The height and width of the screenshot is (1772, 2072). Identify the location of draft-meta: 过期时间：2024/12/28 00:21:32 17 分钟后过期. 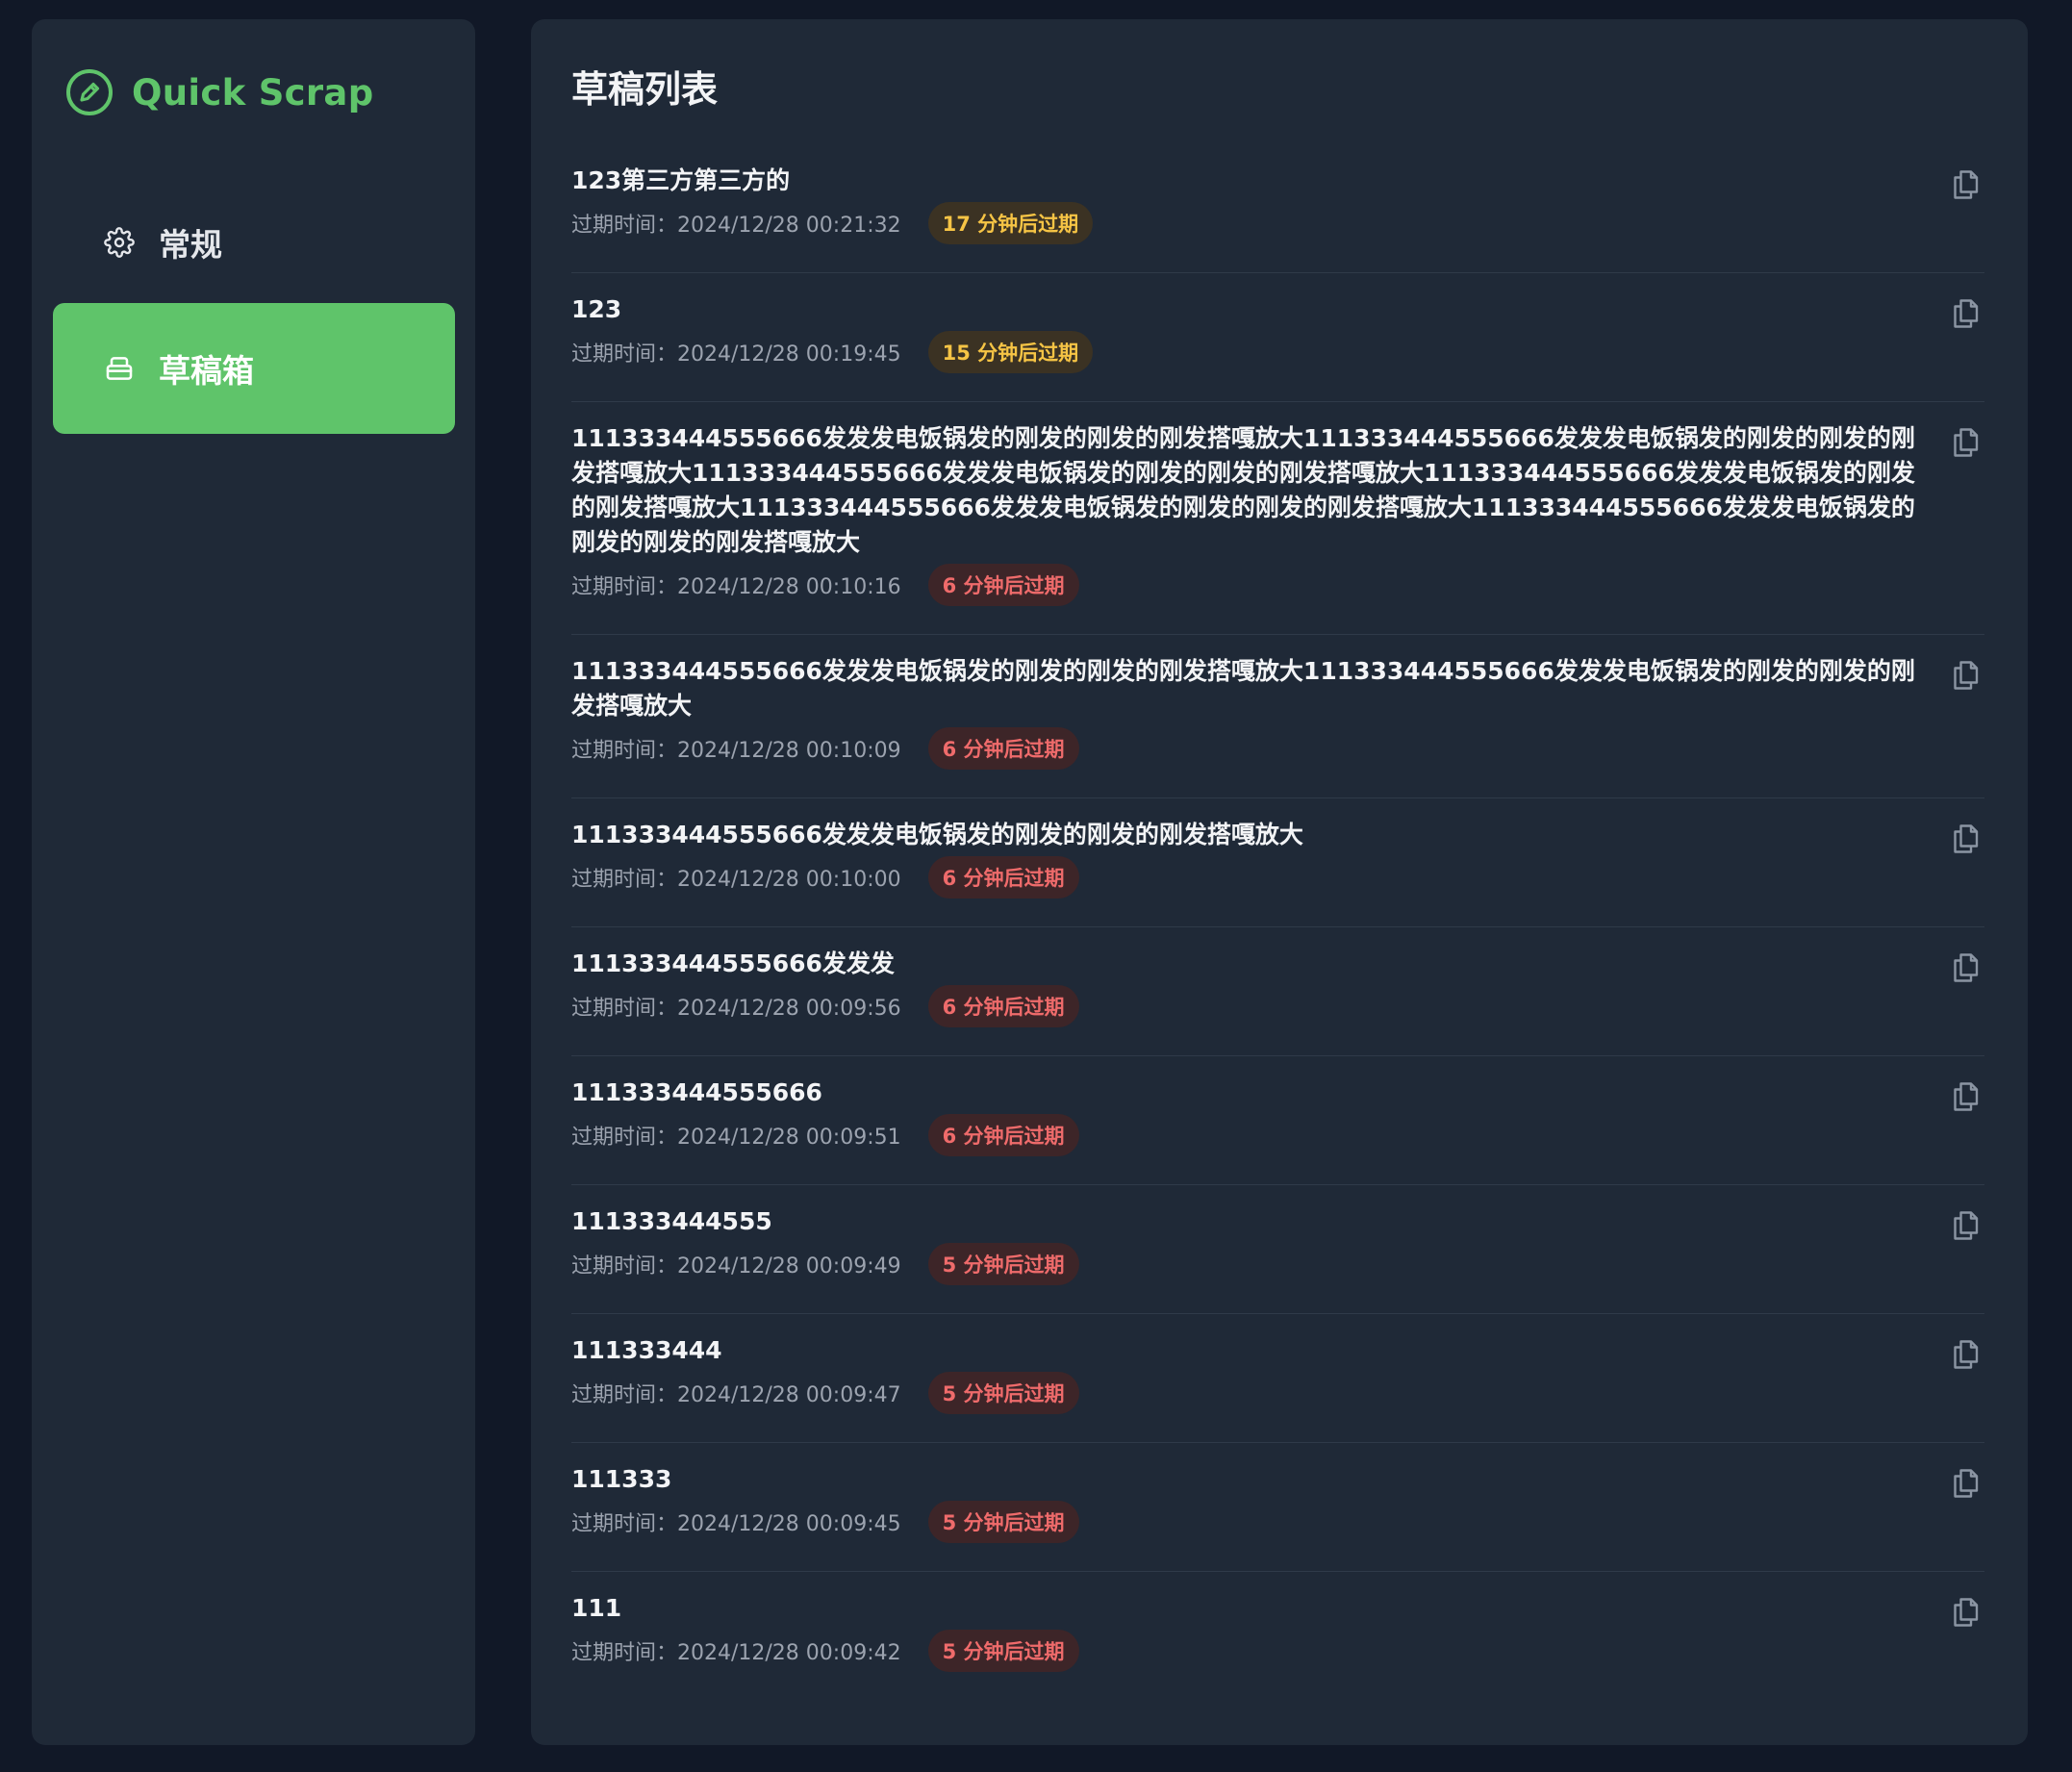
(1277, 223).